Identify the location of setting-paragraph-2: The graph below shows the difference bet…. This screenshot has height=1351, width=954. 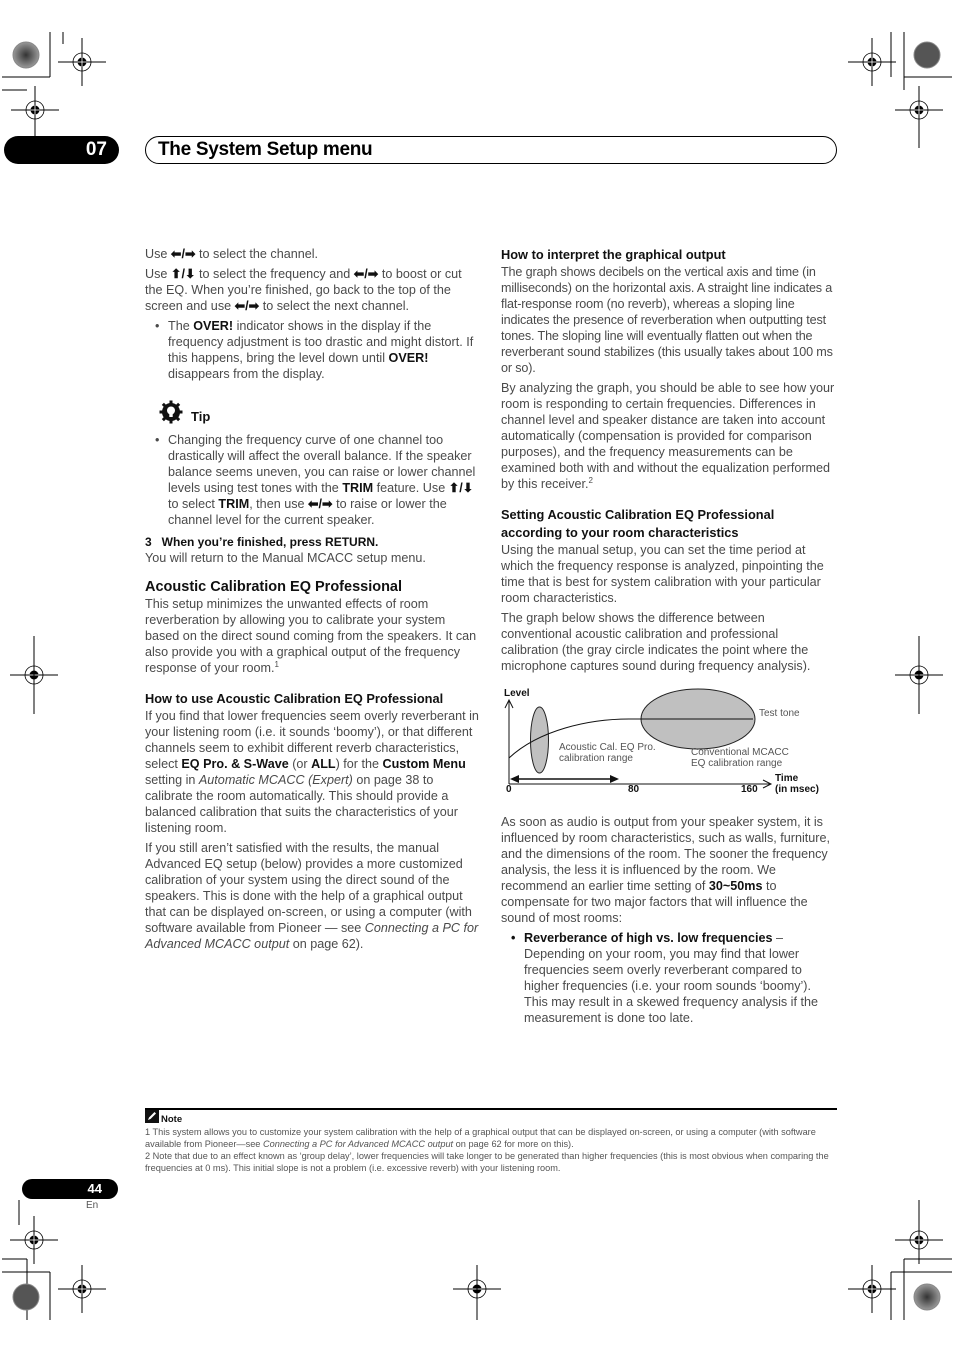
(656, 642).